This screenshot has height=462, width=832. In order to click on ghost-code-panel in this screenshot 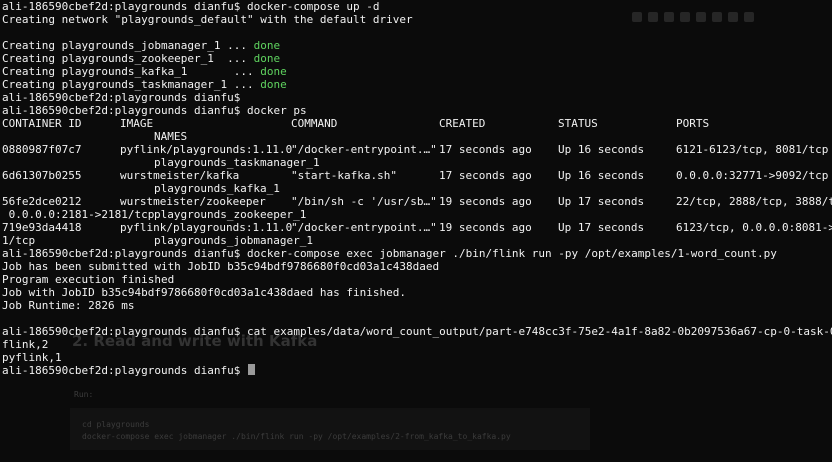, I will do `click(330, 429)`.